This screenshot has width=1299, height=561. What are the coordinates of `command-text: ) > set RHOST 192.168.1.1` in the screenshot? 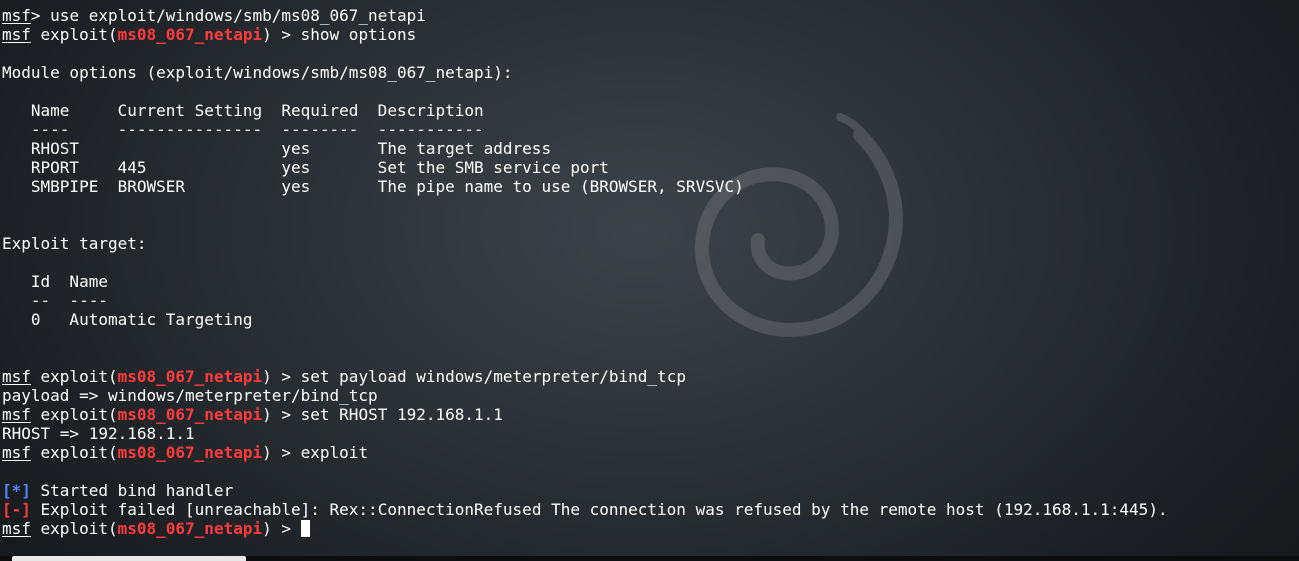 It's located at (382, 414).